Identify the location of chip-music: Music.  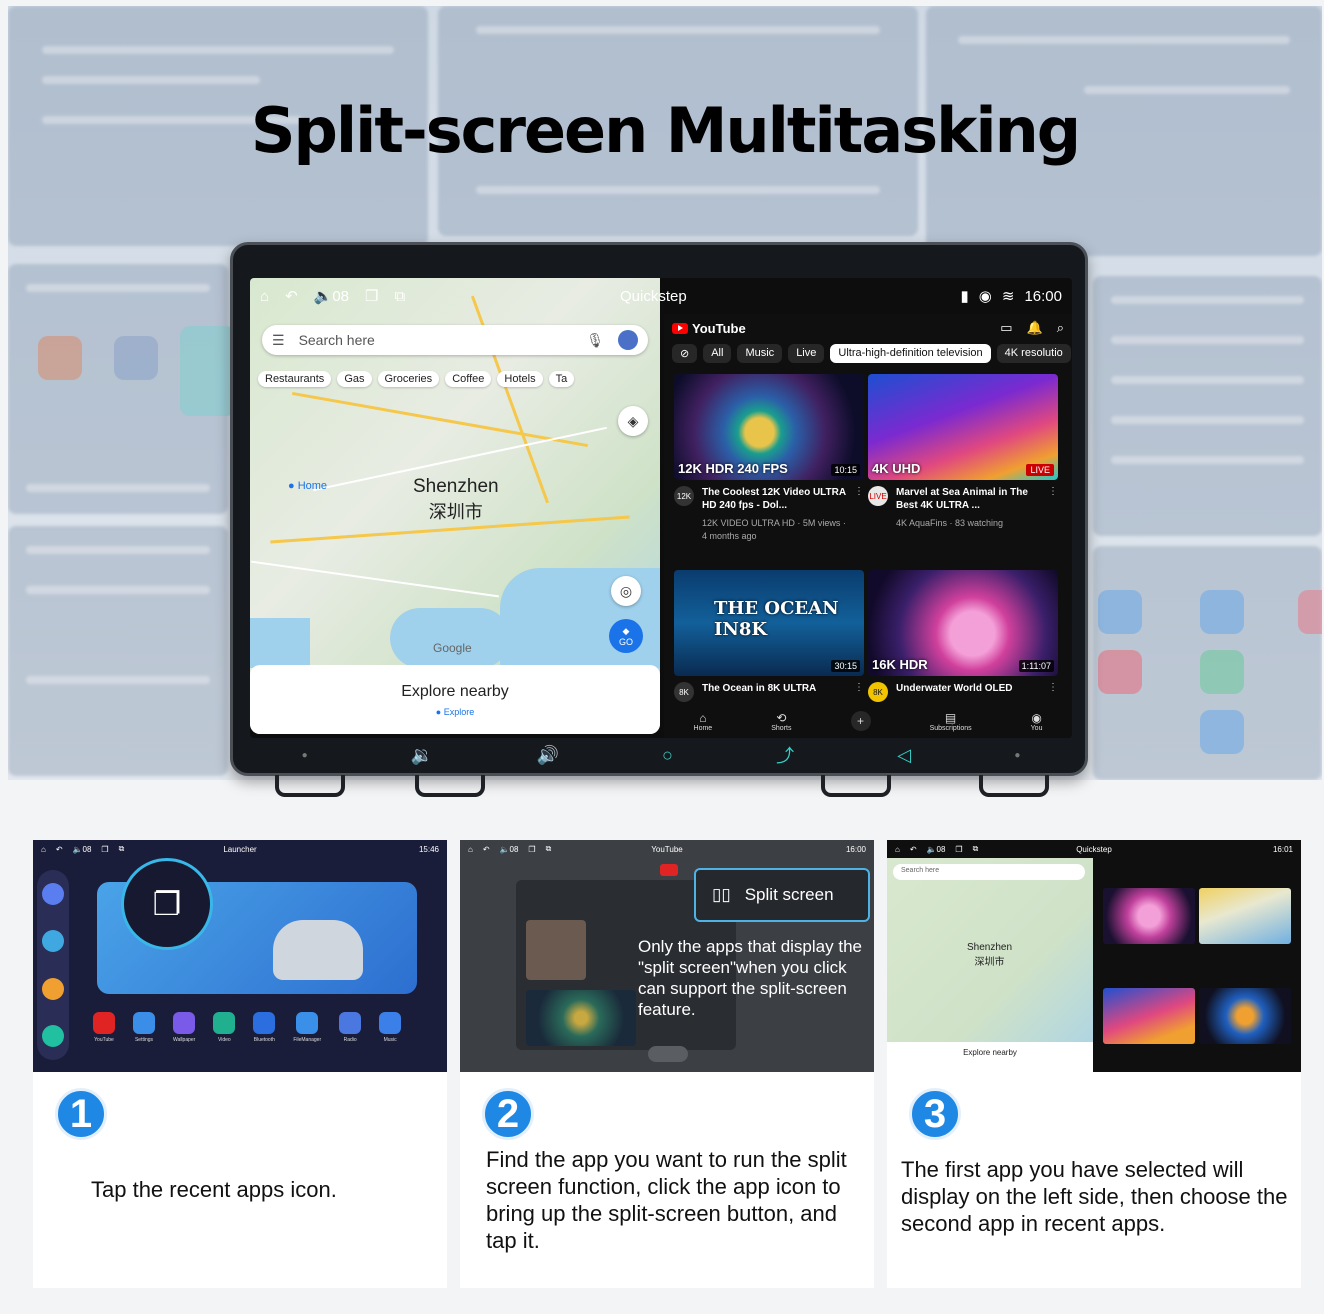
(760, 353).